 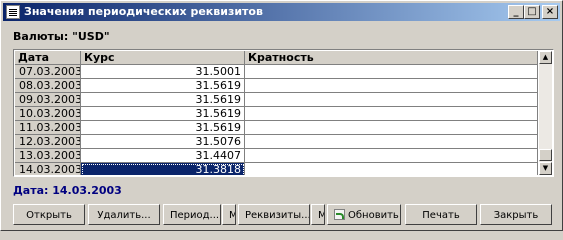 What do you see at coordinates (516, 214) in the screenshot?
I see `close-button: Закрыть` at bounding box center [516, 214].